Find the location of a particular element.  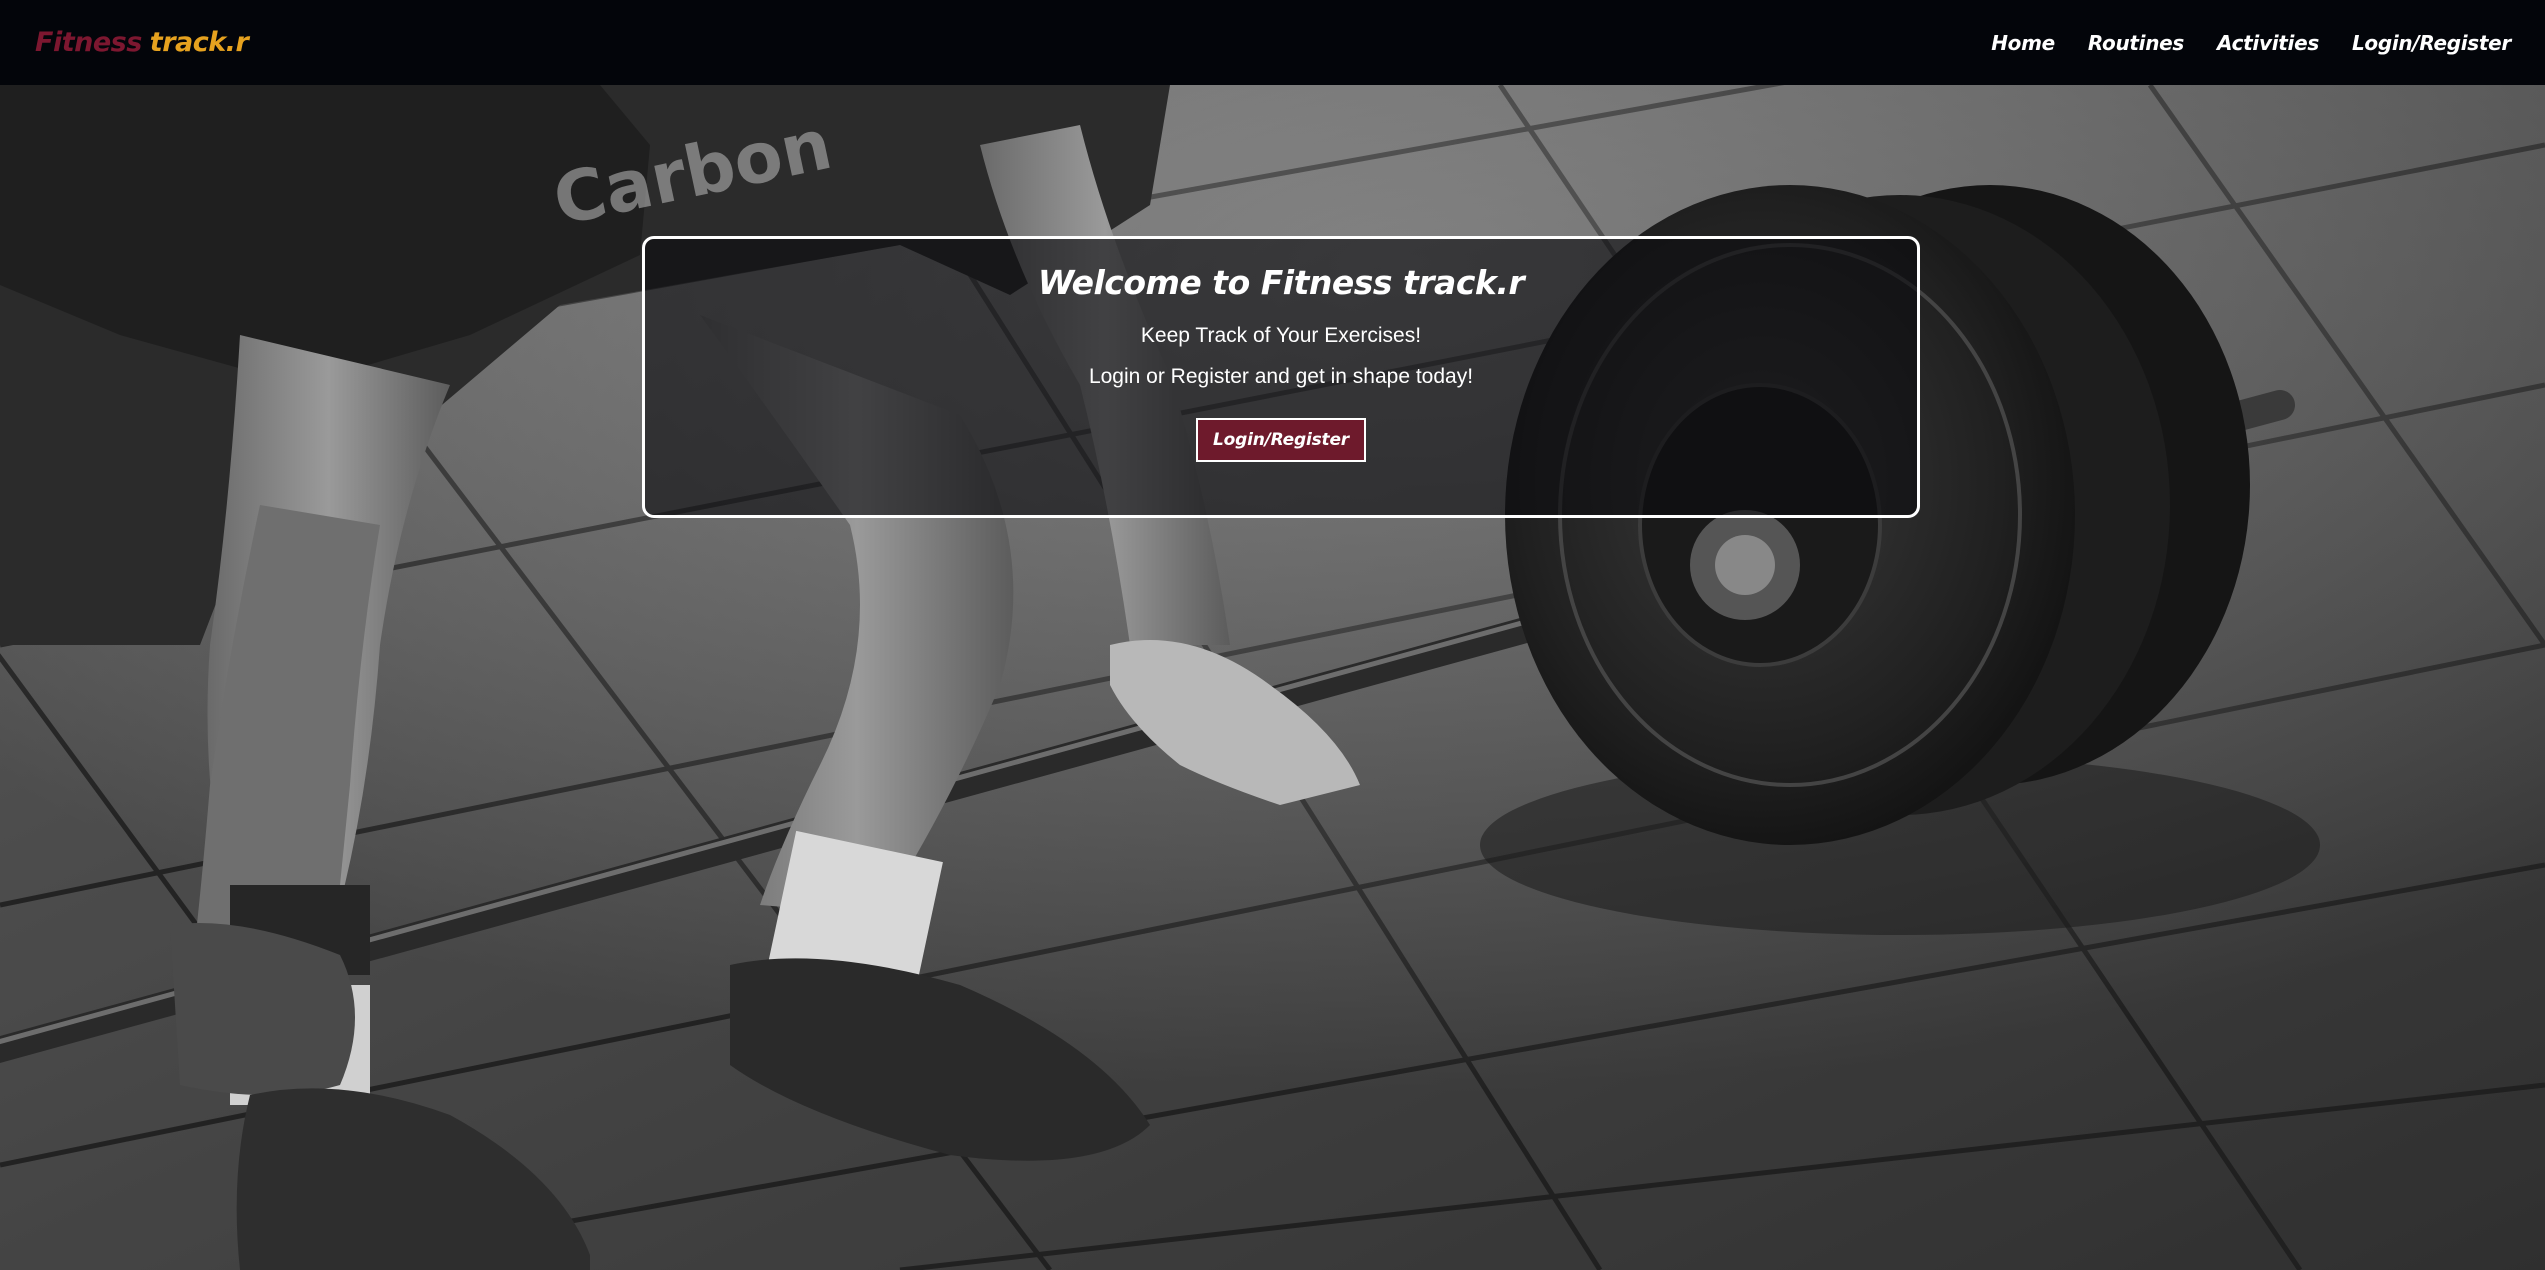

nav-links: Home Routines Activities Login/Register is located at coordinates (2251, 43).